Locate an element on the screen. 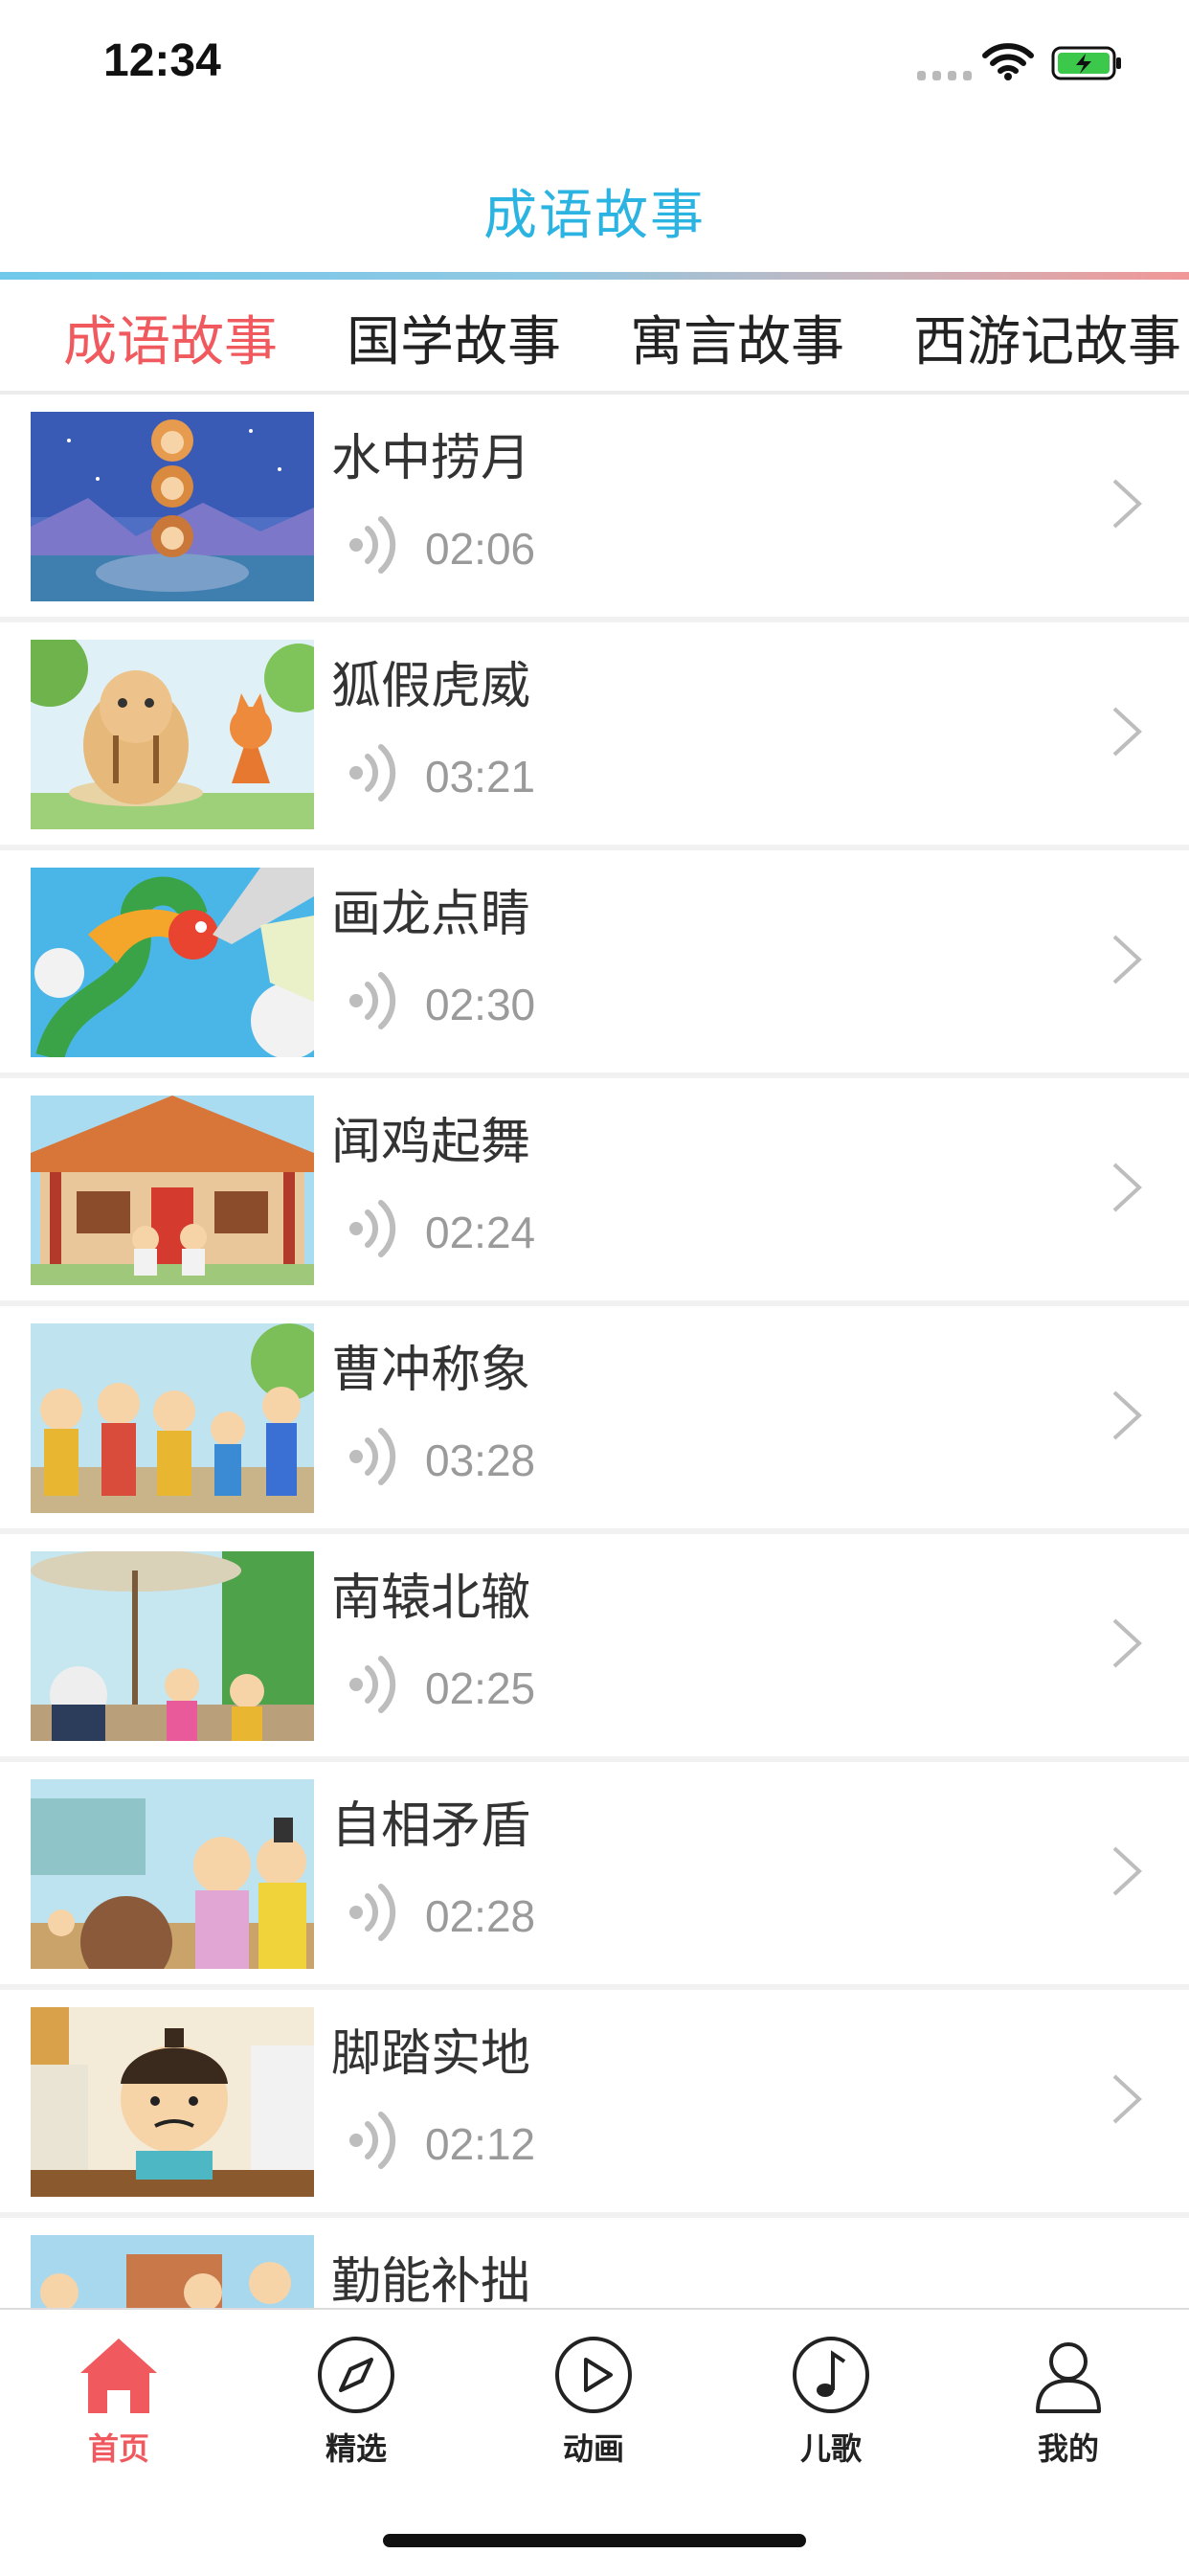 This screenshot has height=2576, width=1189. tabbar-featured: 精选 is located at coordinates (356, 2404).